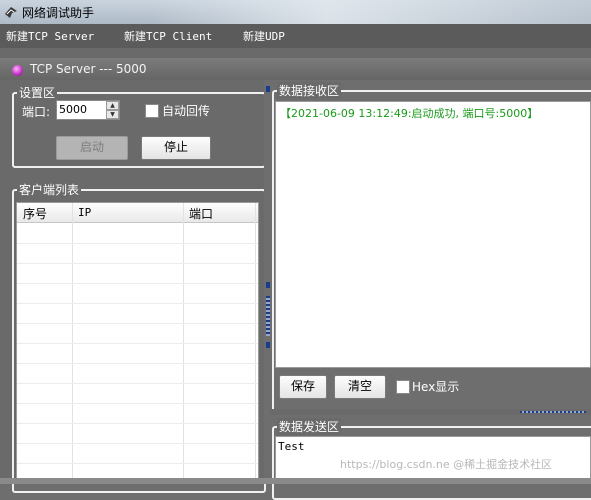  What do you see at coordinates (17, 70) in the screenshot?
I see `server-status-icon` at bounding box center [17, 70].